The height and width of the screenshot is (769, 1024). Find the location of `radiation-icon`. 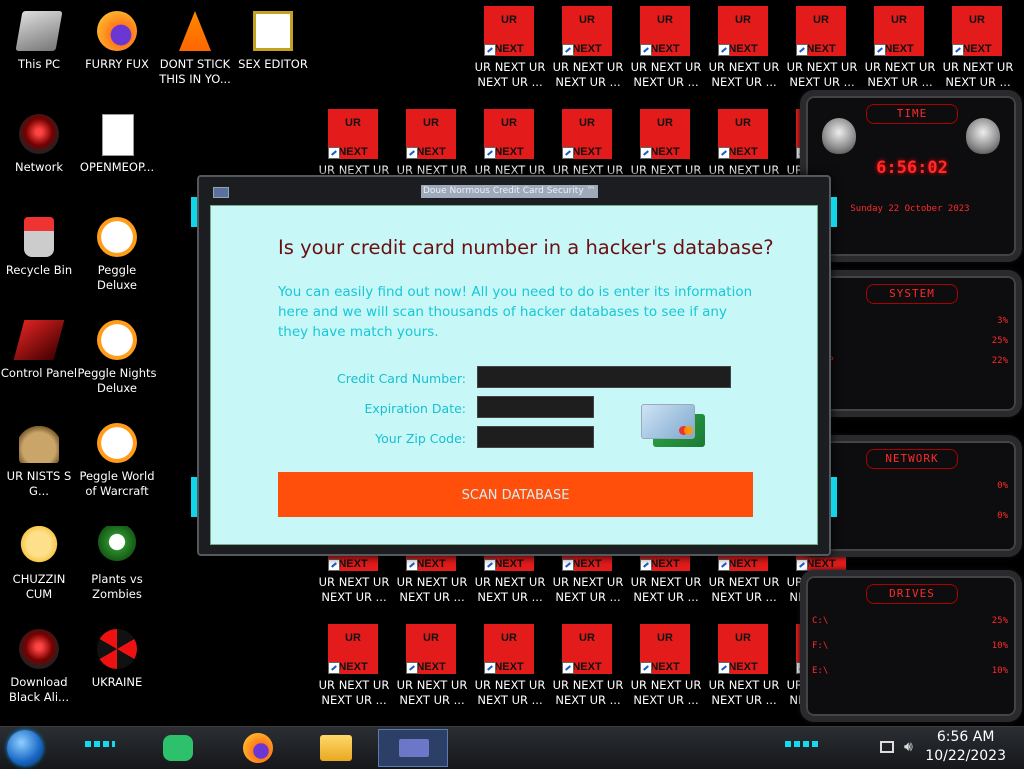

radiation-icon is located at coordinates (117, 649).